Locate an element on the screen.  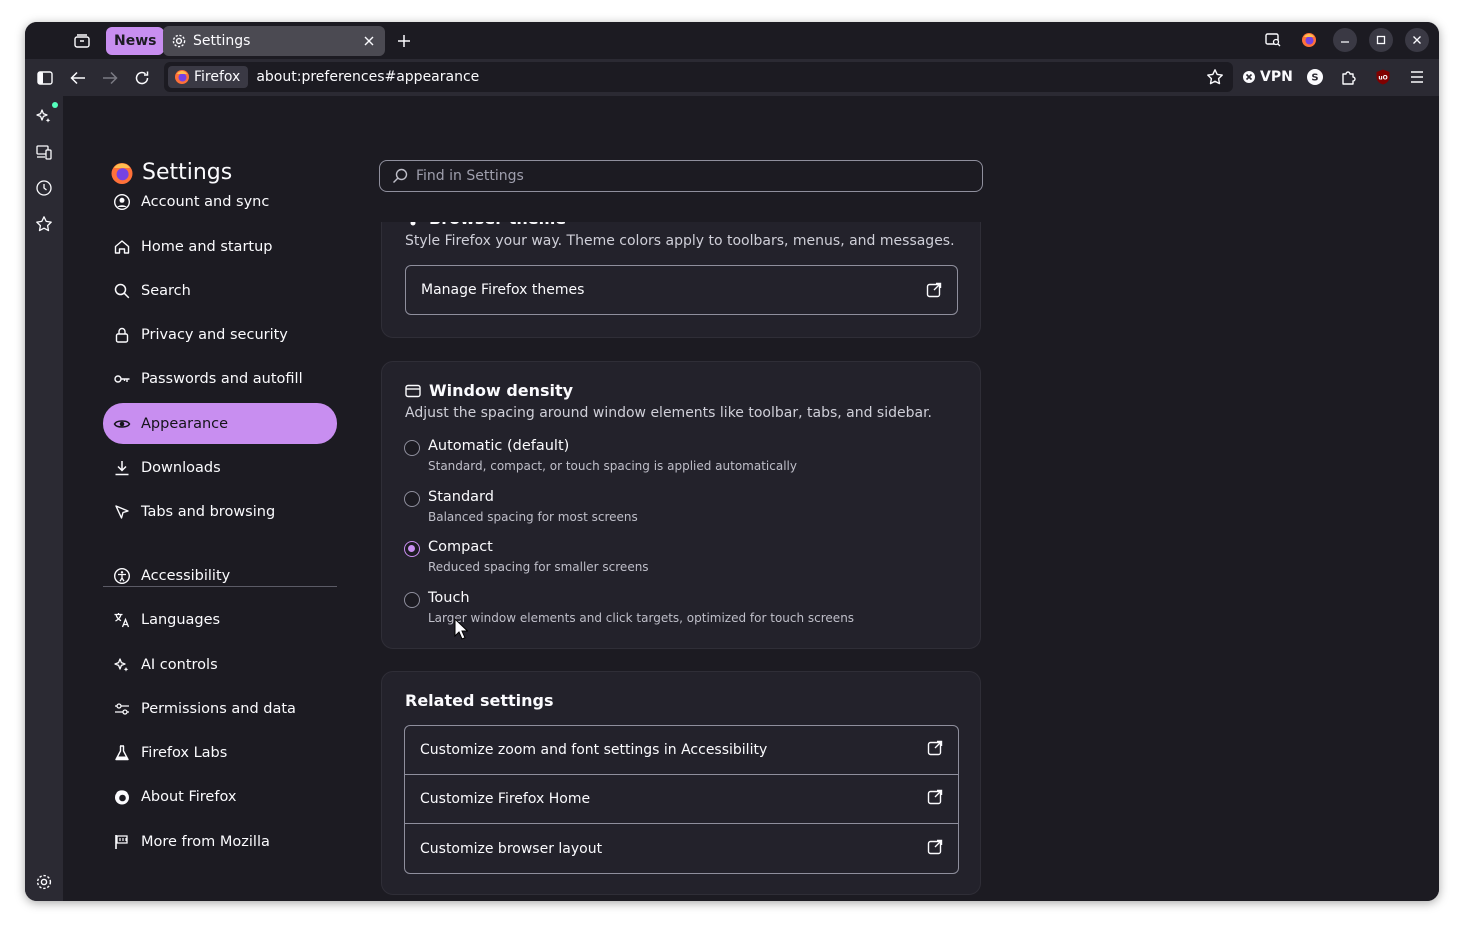
sidebar-toggle-button is located at coordinates (45, 78).